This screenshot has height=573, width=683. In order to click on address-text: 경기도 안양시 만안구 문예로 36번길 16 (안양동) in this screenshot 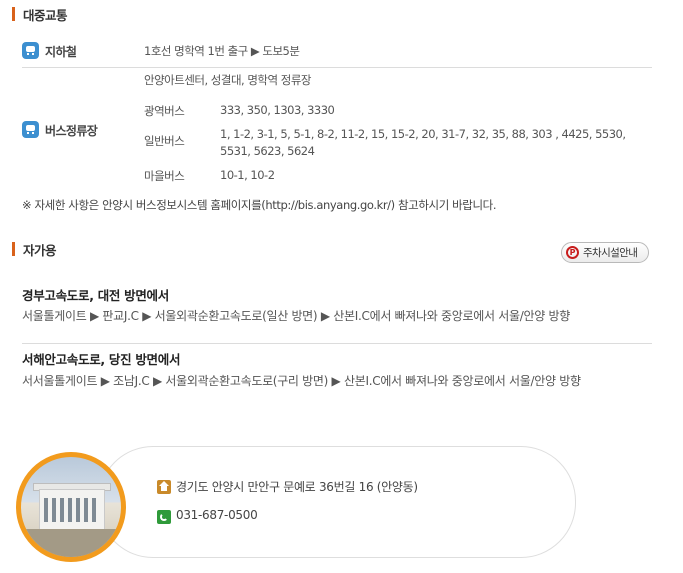, I will do `click(297, 487)`.